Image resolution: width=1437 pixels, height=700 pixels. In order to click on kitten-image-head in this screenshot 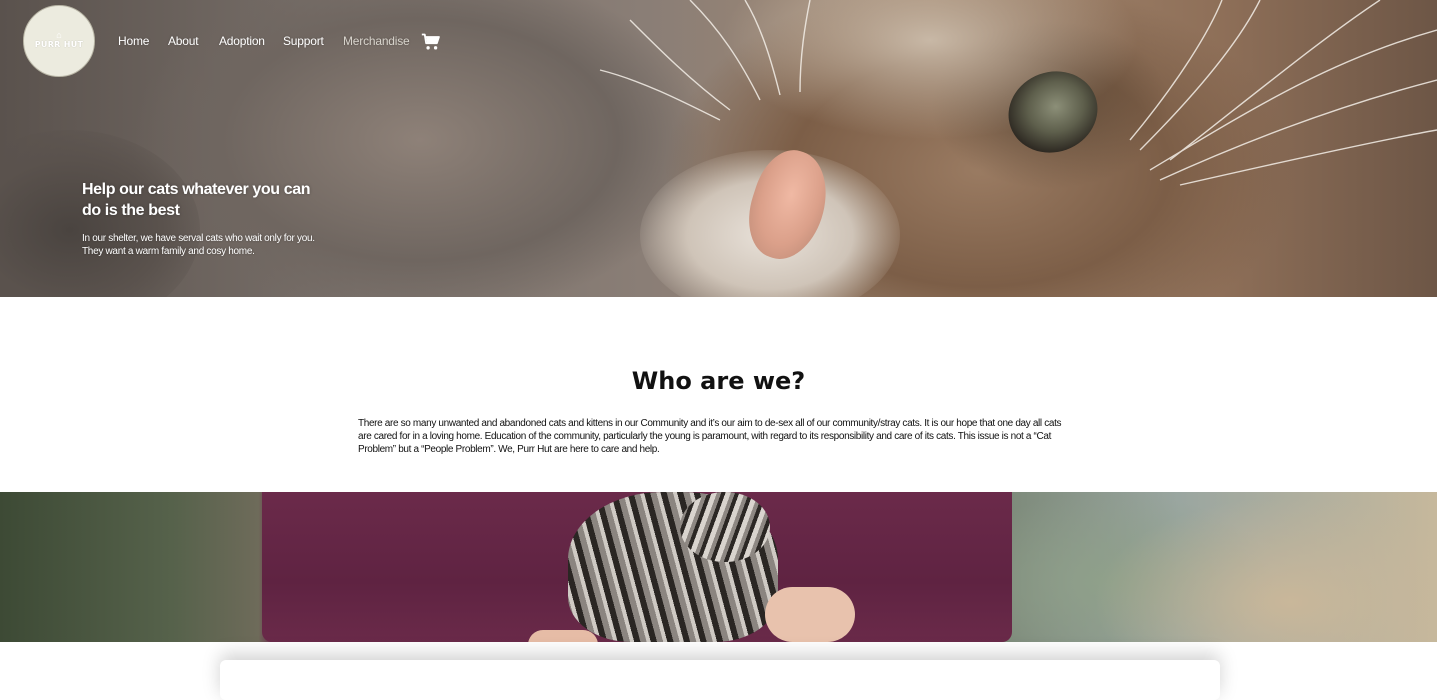, I will do `click(725, 527)`.